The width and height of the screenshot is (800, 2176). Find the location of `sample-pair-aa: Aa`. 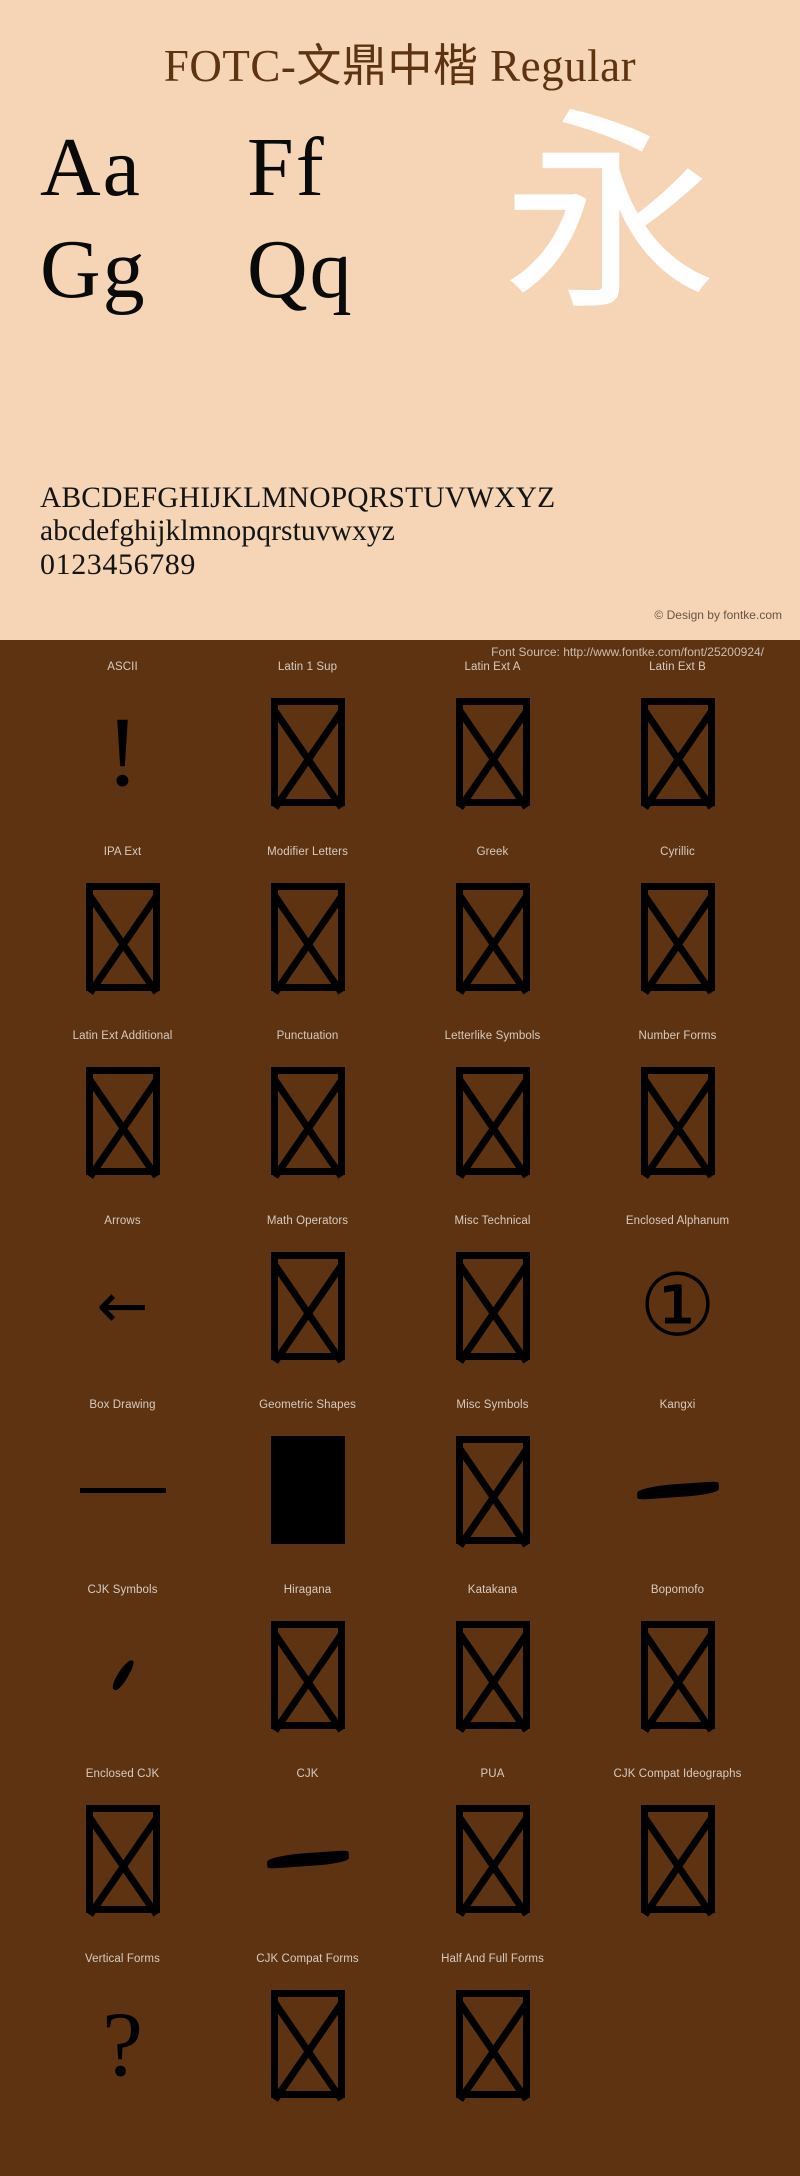

sample-pair-aa: Aa is located at coordinates (91, 167).